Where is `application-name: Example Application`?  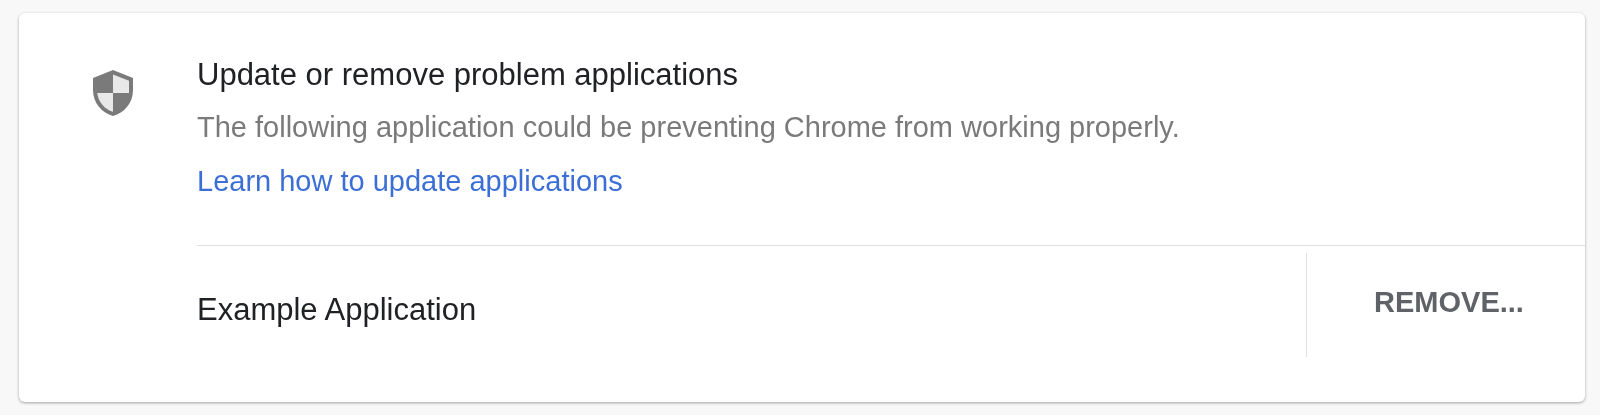 application-name: Example Application is located at coordinates (337, 309).